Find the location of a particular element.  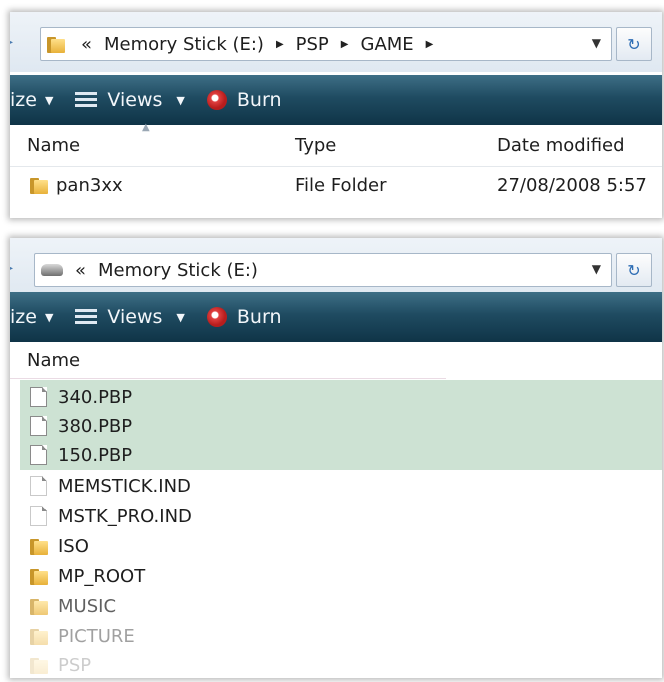

list-item-label: PICTURE is located at coordinates (96, 636).